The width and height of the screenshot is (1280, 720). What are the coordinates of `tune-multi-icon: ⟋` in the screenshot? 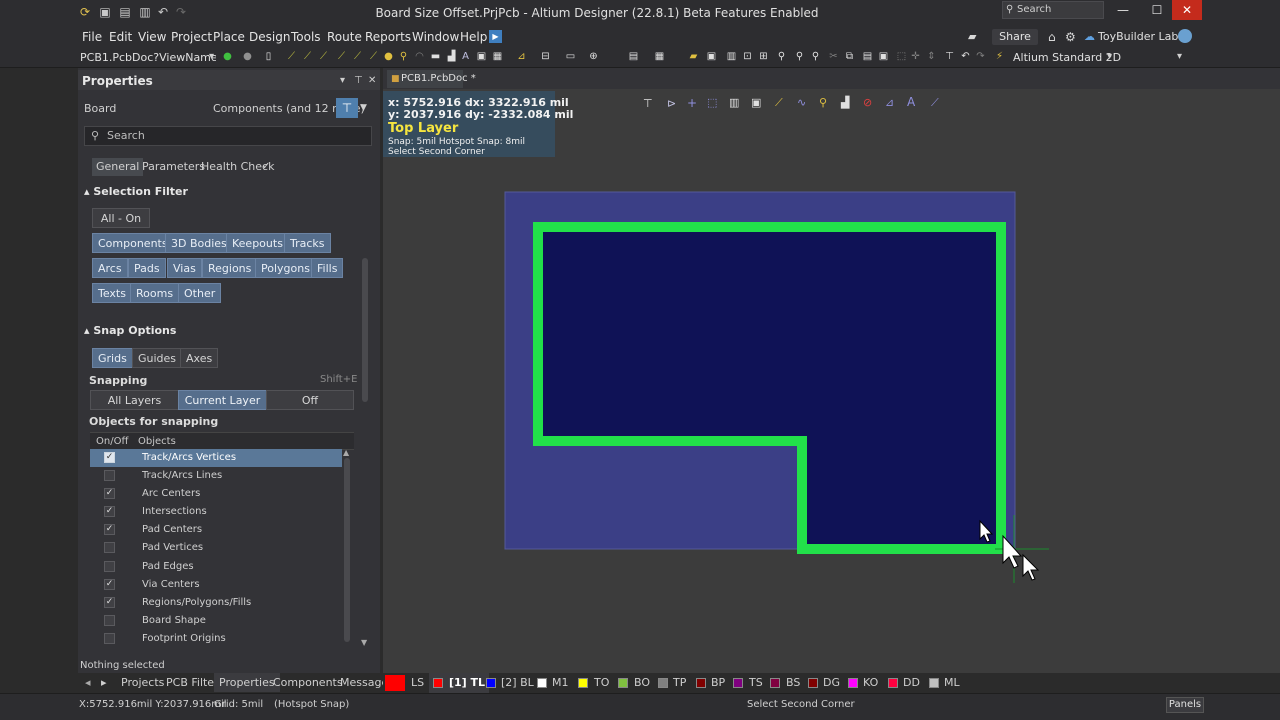 It's located at (373, 57).